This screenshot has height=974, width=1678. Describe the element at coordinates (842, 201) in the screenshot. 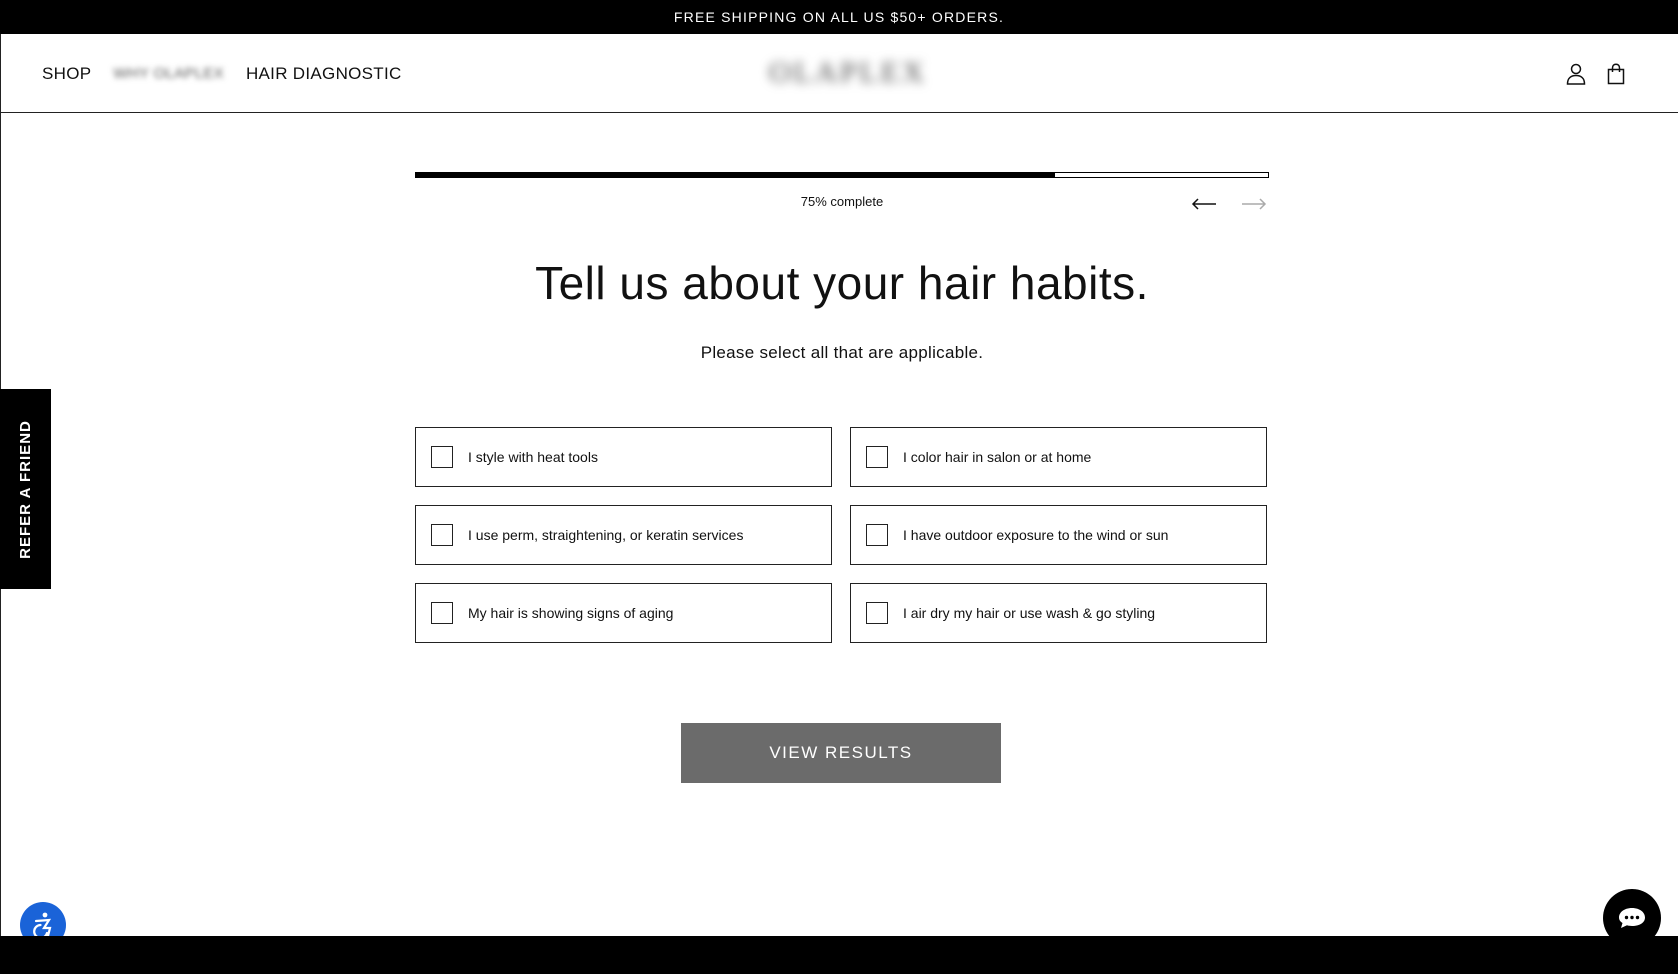

I see `progress-label: 75% complete` at that location.